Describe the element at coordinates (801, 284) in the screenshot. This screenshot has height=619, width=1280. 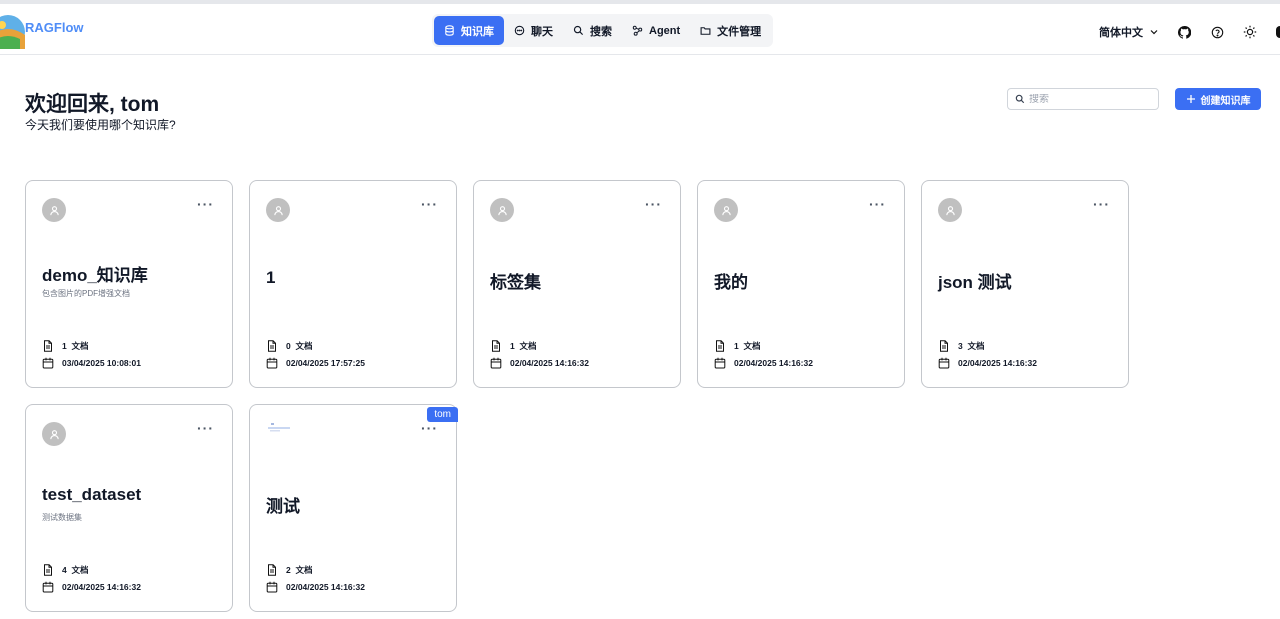
I see `knowledge-base-card: ··· 我的 1 文档 02/04/2025 14:16:32` at that location.